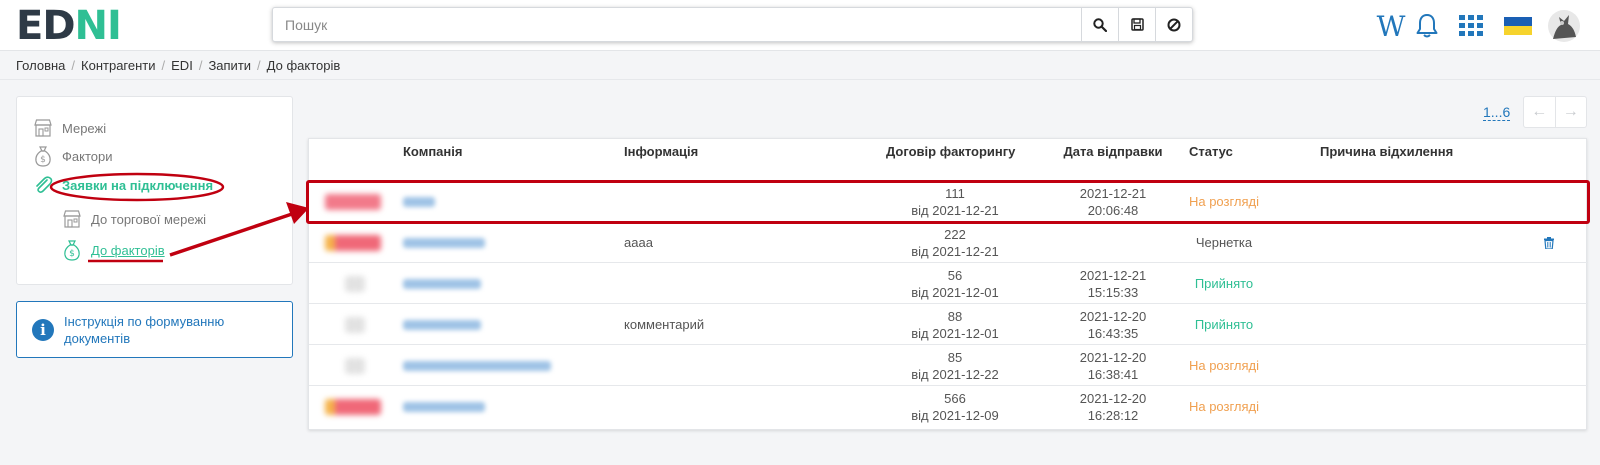 This screenshot has height=465, width=1600. What do you see at coordinates (955, 316) in the screenshot?
I see `contract-number: 88` at bounding box center [955, 316].